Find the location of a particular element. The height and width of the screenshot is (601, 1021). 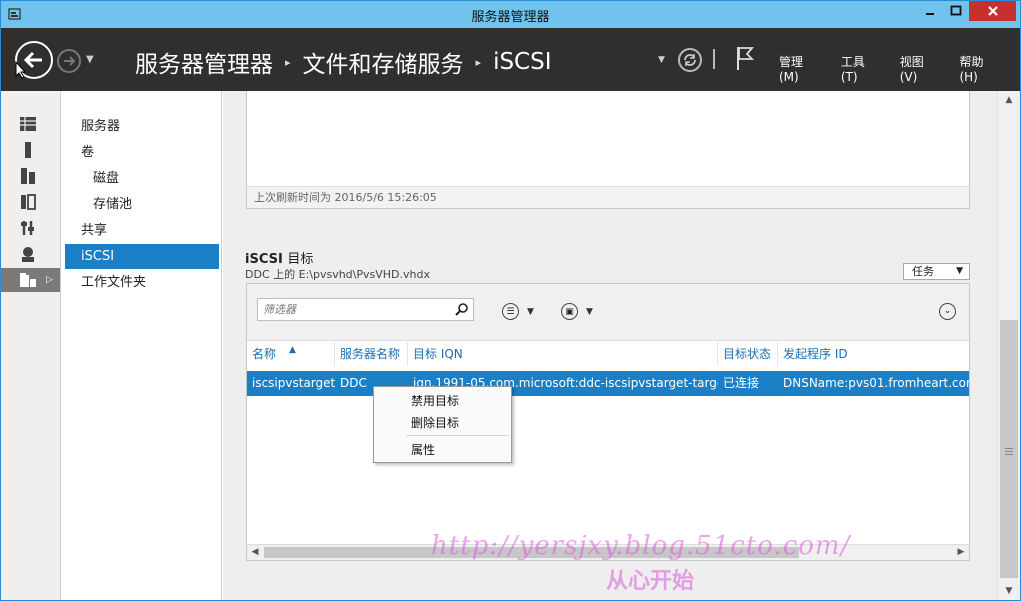

sidebar-nav: 服务器 卷 磁盘 存储池 共享 iSCSI 工作文件夹 is located at coordinates (142, 345).